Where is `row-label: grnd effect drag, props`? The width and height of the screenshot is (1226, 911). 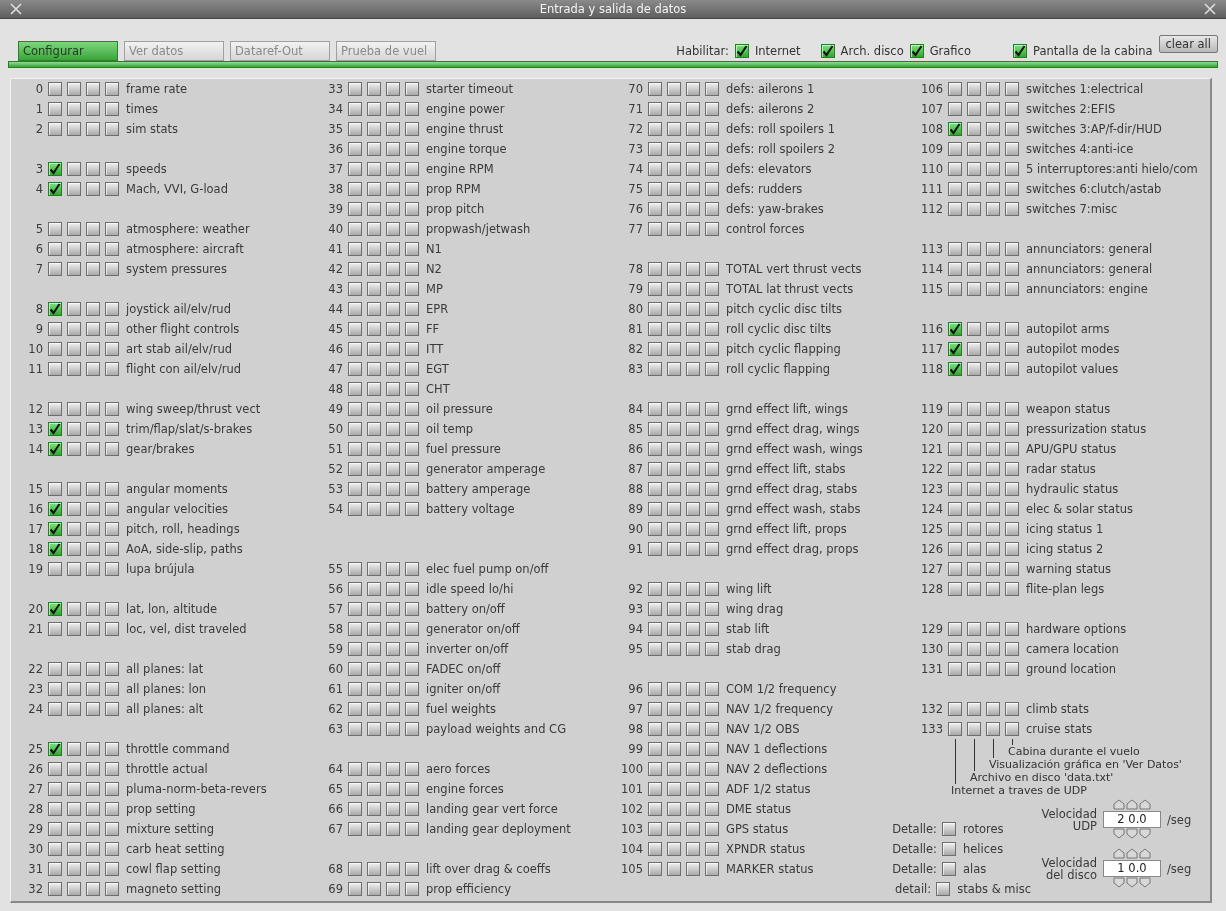 row-label: grnd effect drag, props is located at coordinates (792, 549).